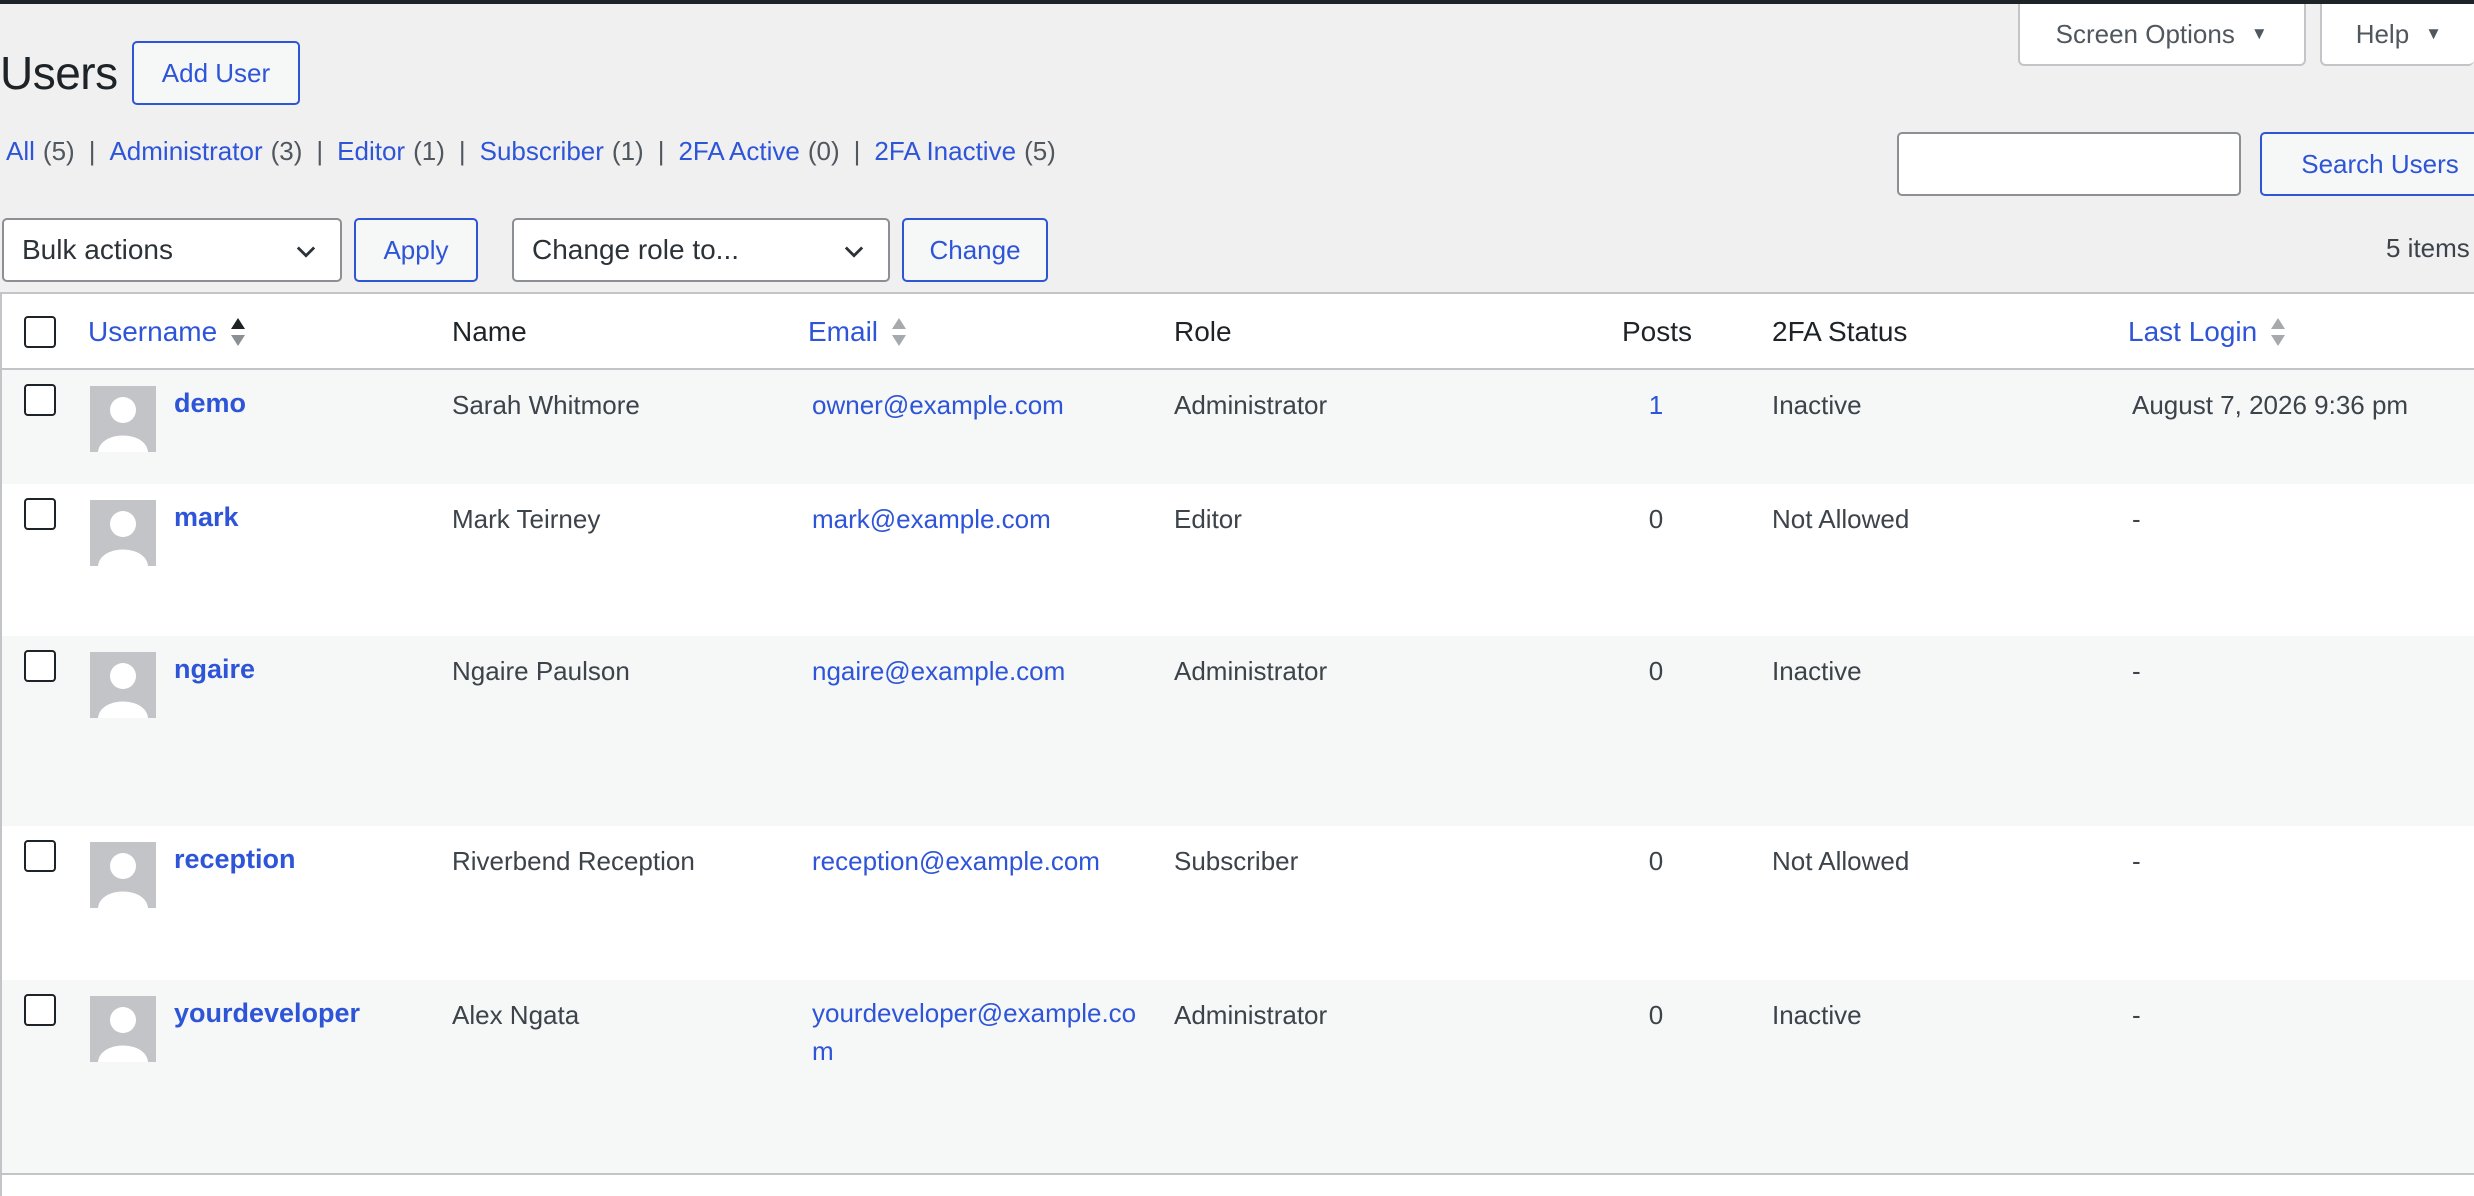 This screenshot has width=2474, height=1196. What do you see at coordinates (58, 151) in the screenshot?
I see `filter-all-count: (5)` at bounding box center [58, 151].